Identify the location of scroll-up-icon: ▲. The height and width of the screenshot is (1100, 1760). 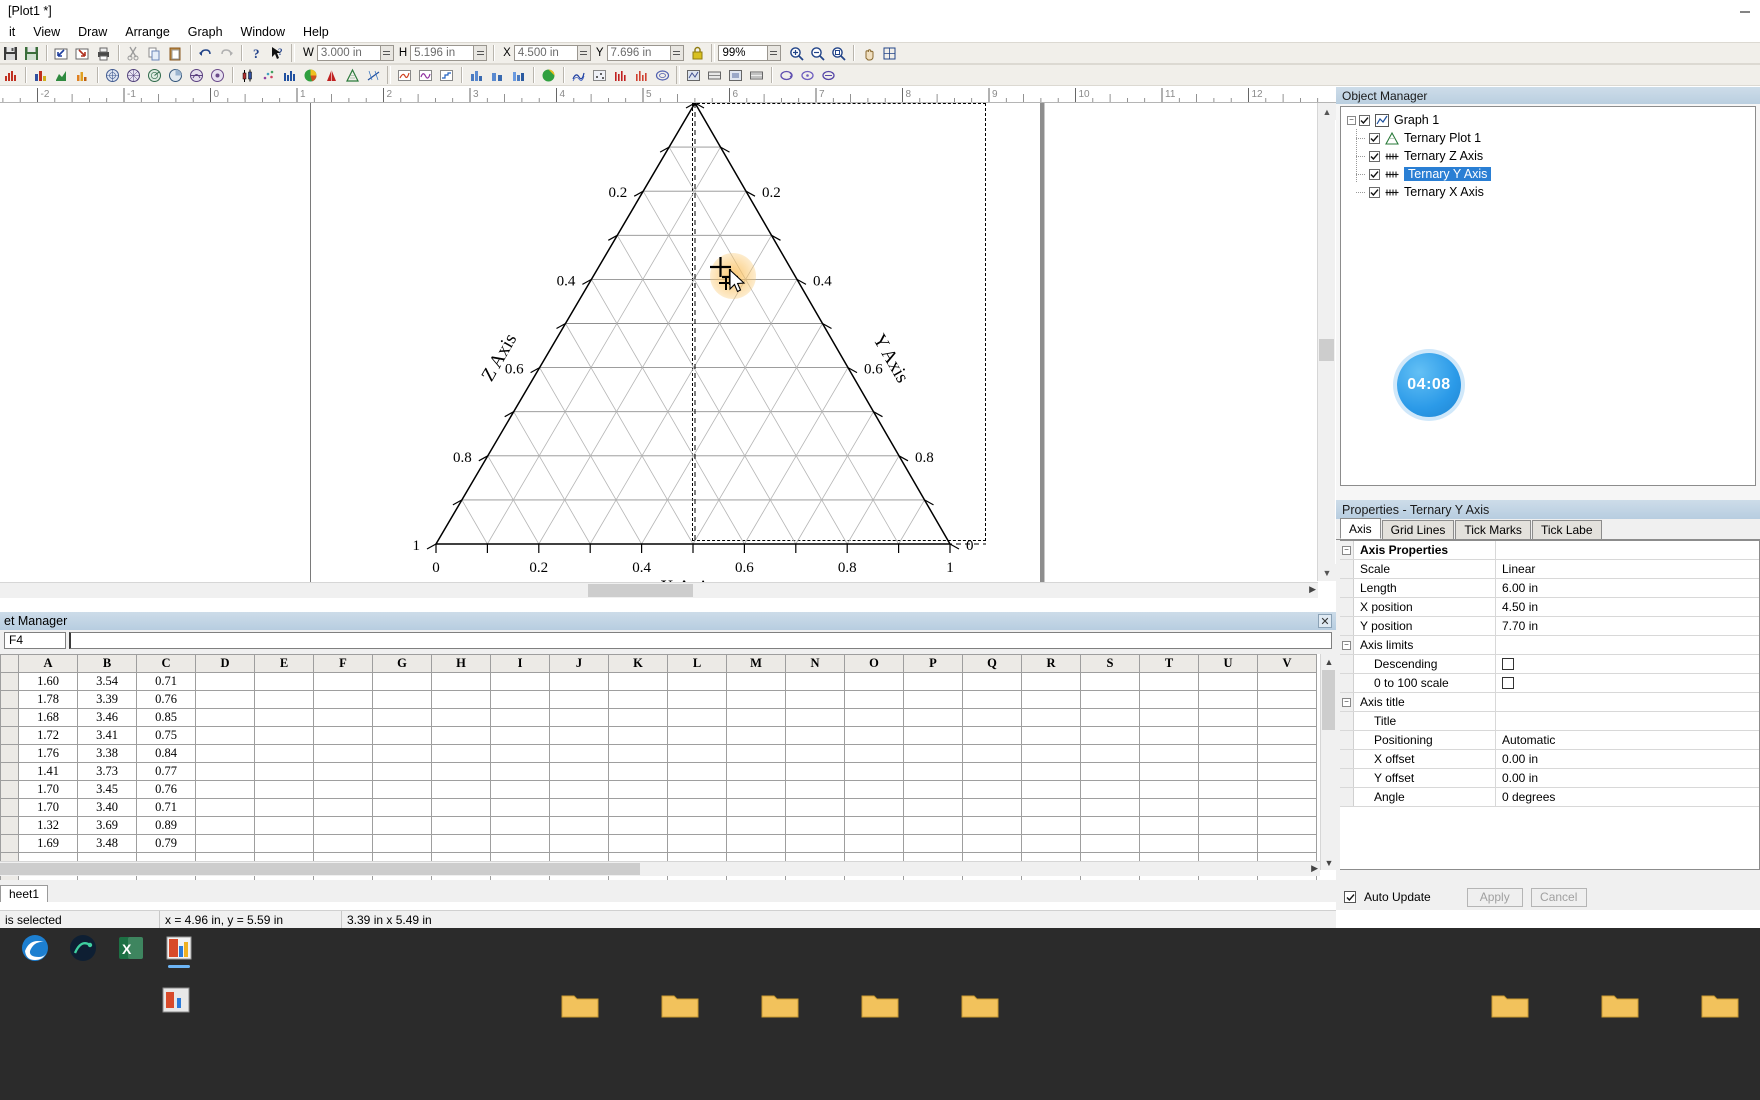
(1327, 111).